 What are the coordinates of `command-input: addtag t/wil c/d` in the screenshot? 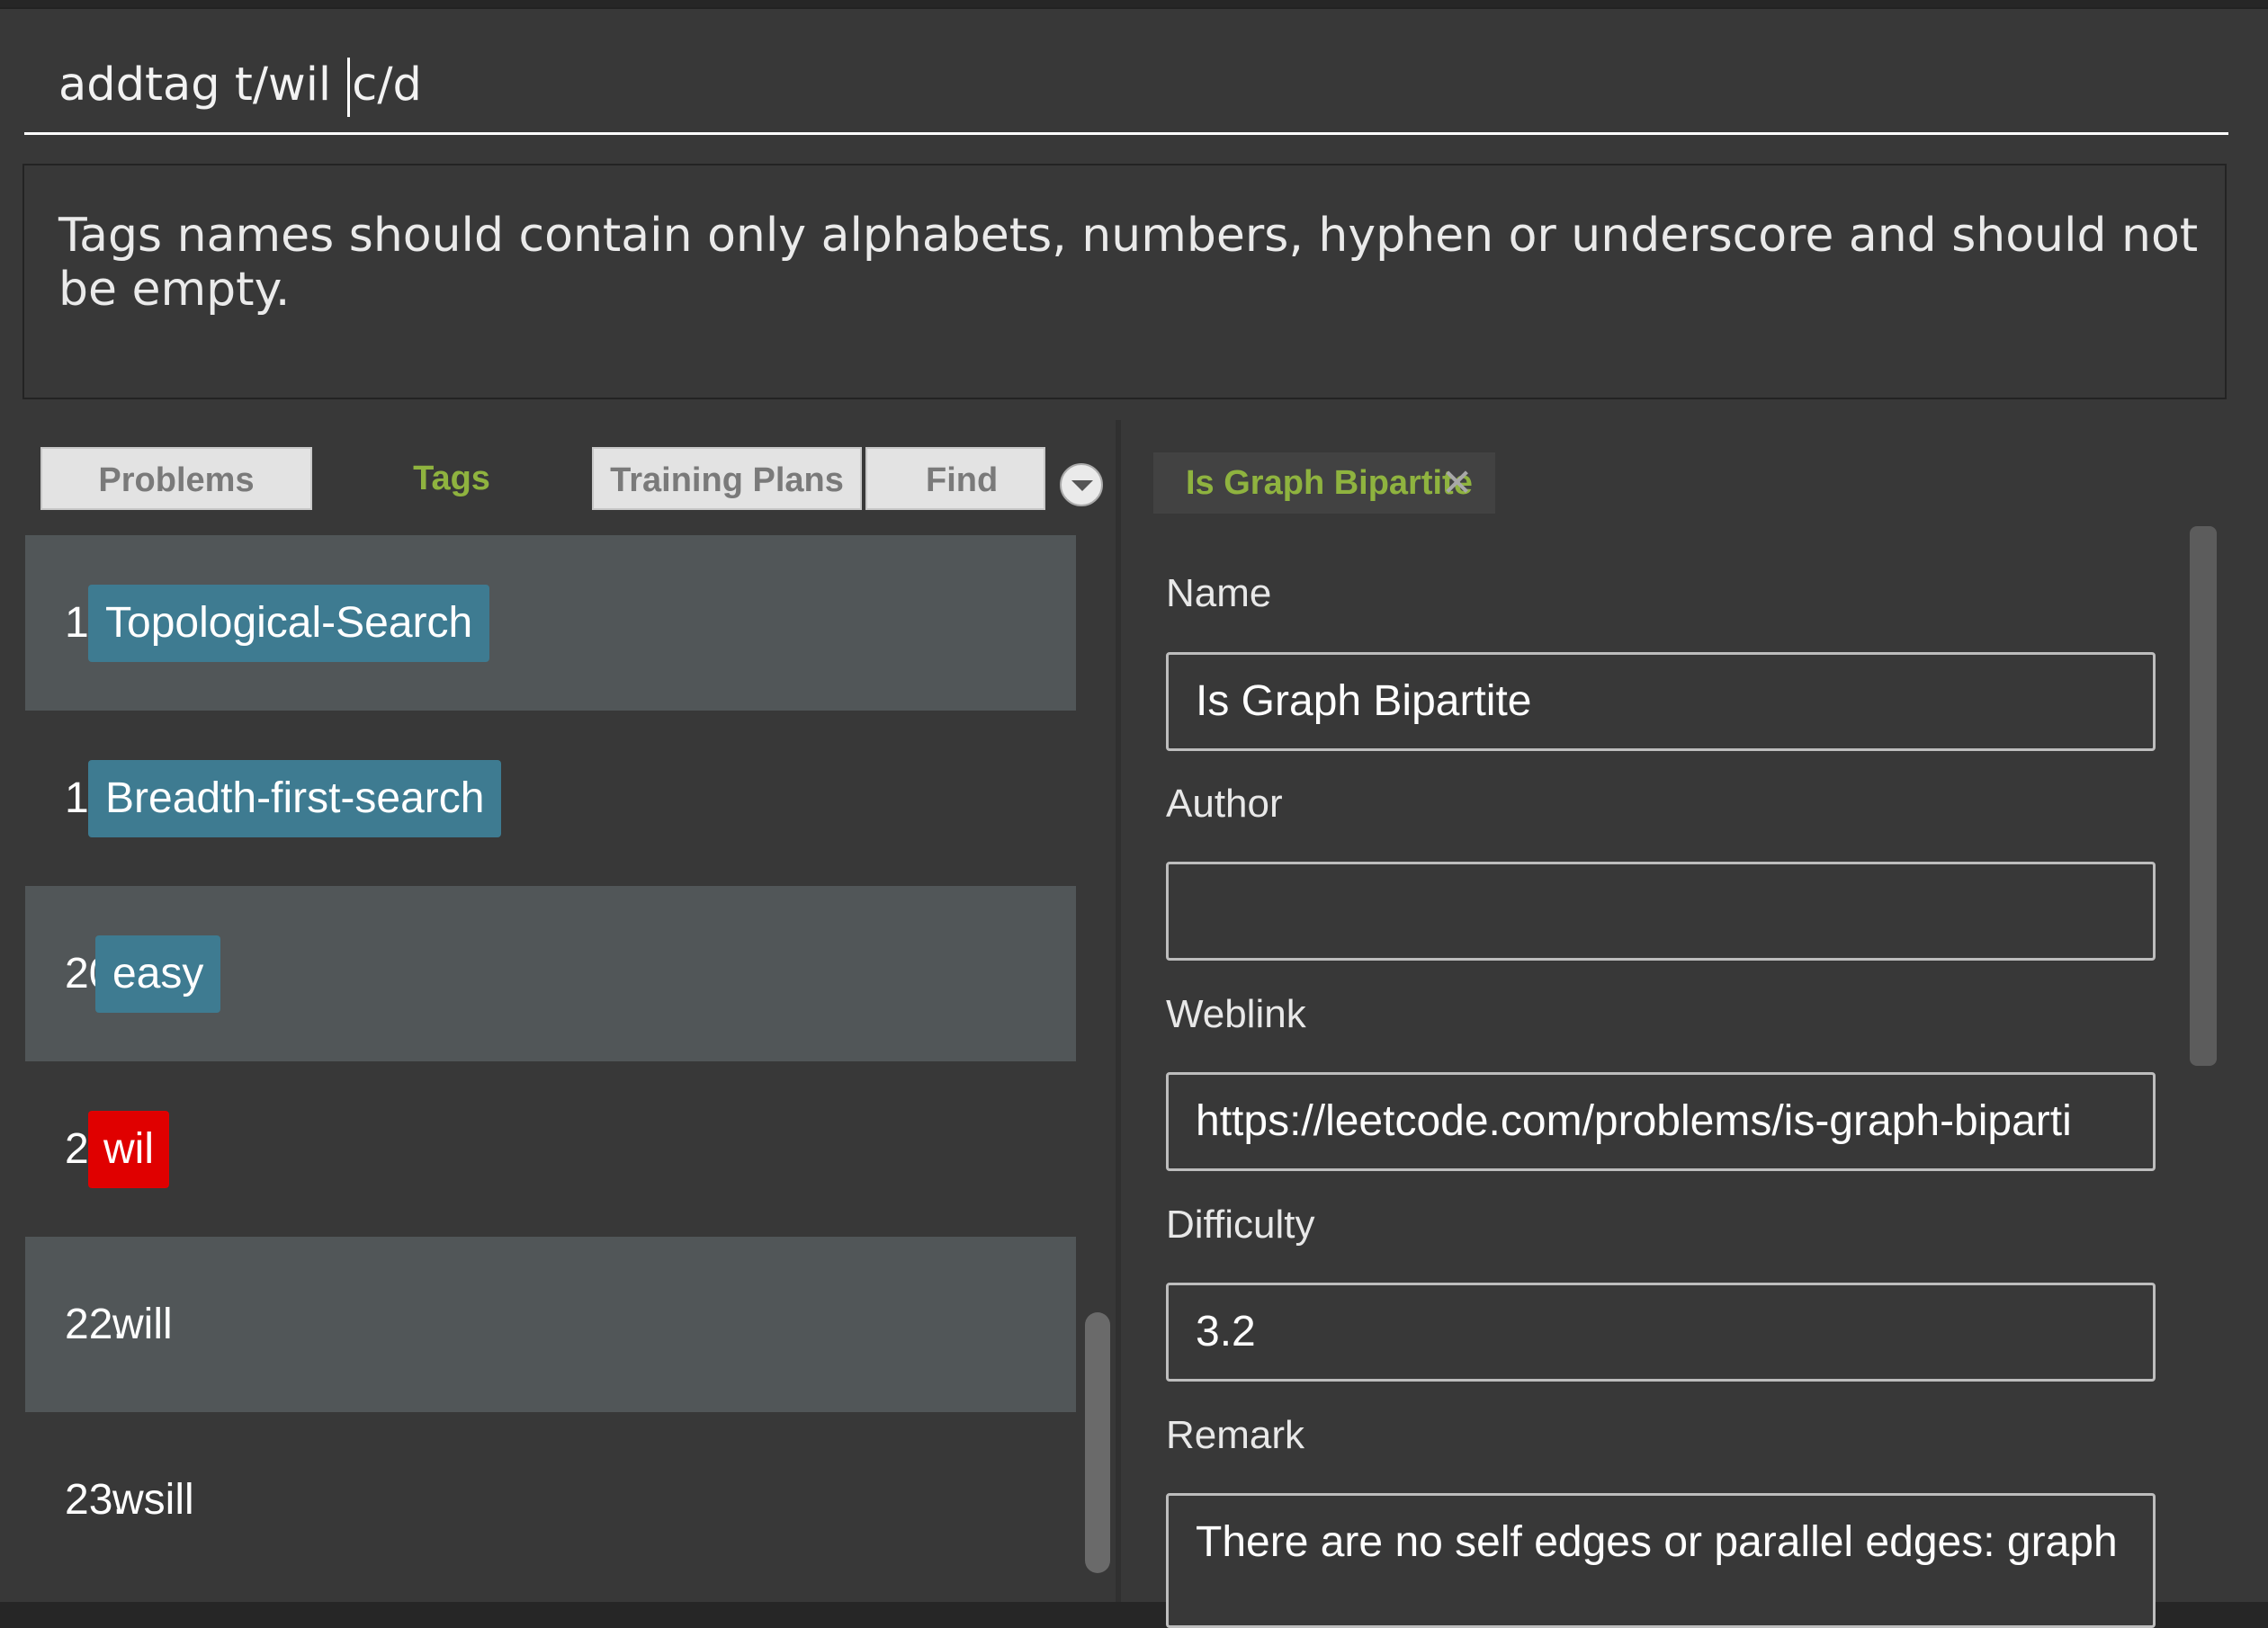 It's located at (1126, 85).